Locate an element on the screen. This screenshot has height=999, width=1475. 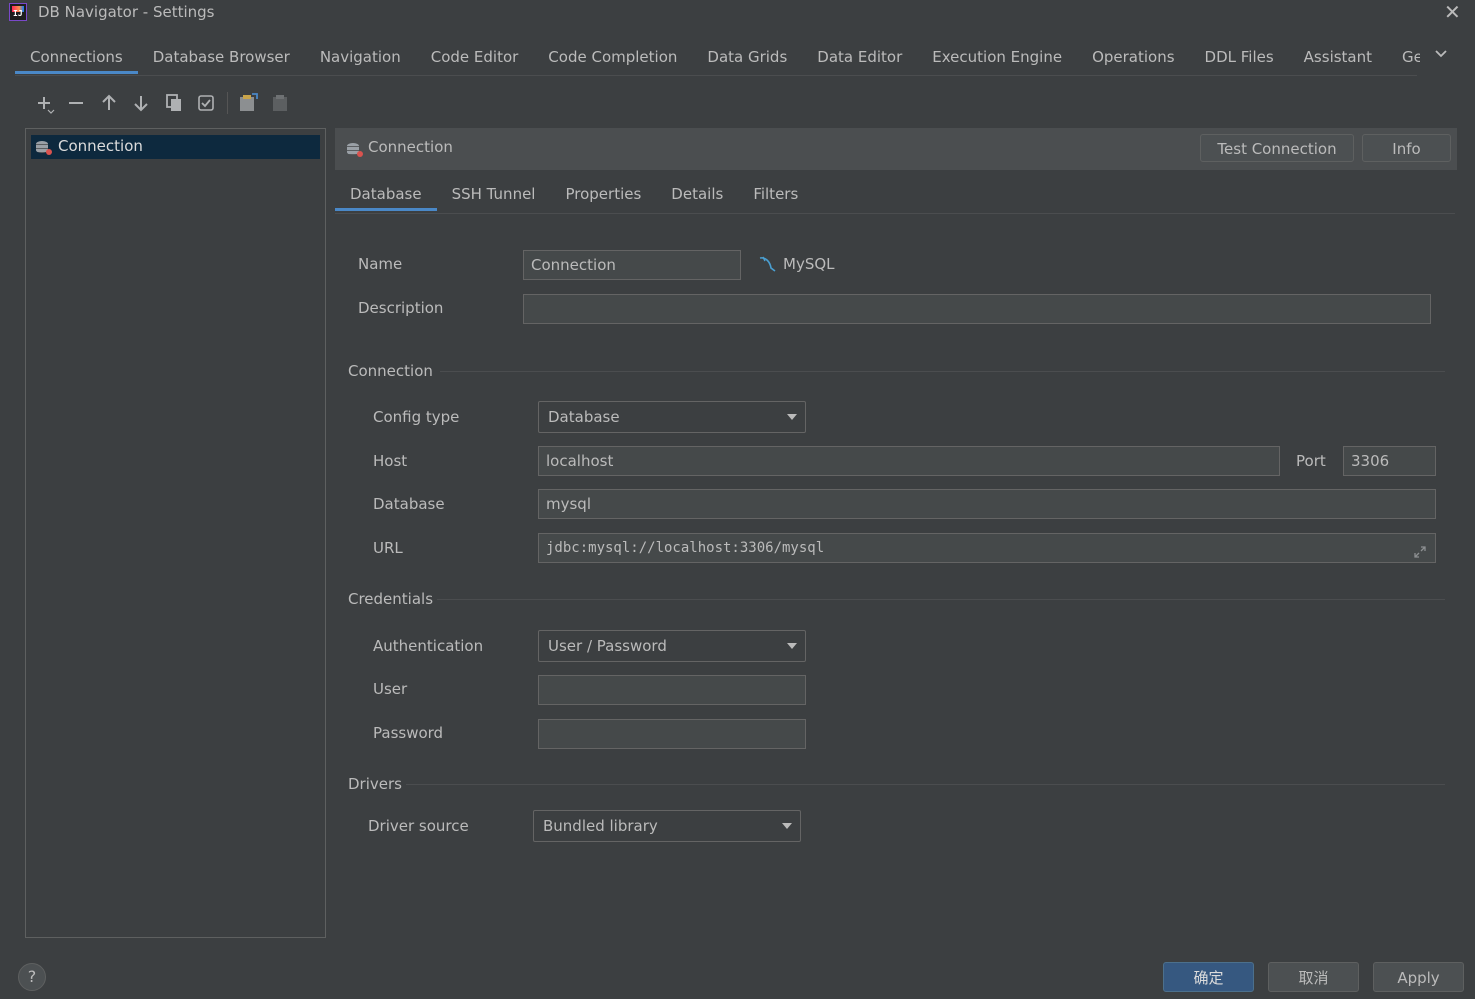
tab-database-browser: Database Browser is located at coordinates (221, 59).